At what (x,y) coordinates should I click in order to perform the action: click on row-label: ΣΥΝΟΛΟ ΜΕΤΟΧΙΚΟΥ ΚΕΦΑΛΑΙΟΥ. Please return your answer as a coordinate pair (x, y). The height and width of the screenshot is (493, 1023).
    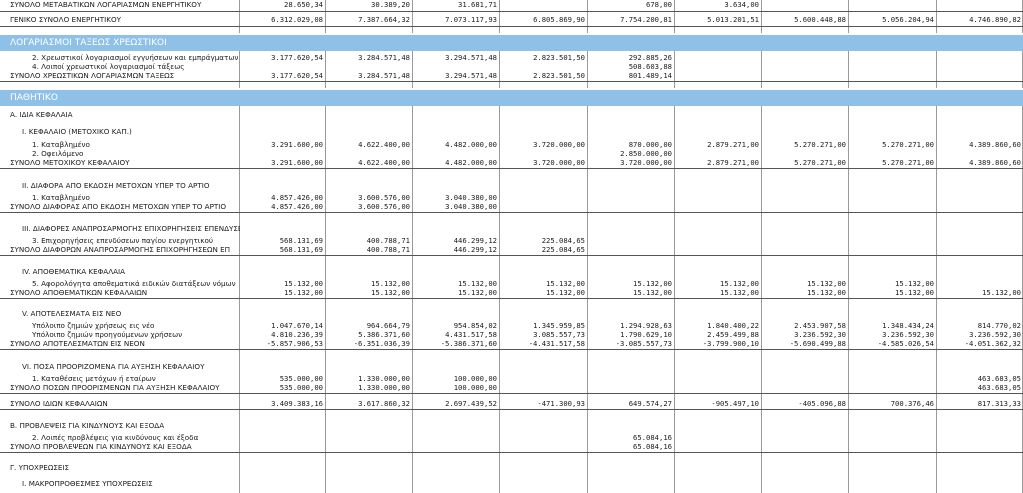
    Looking at the image, I should click on (70, 162).